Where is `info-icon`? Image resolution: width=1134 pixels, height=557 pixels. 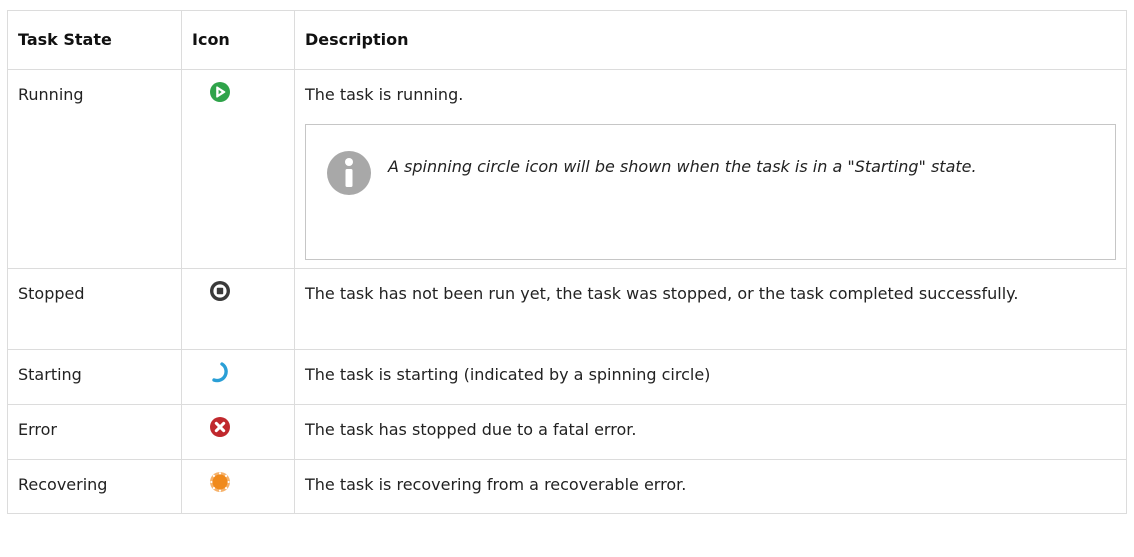
info-icon is located at coordinates (349, 173).